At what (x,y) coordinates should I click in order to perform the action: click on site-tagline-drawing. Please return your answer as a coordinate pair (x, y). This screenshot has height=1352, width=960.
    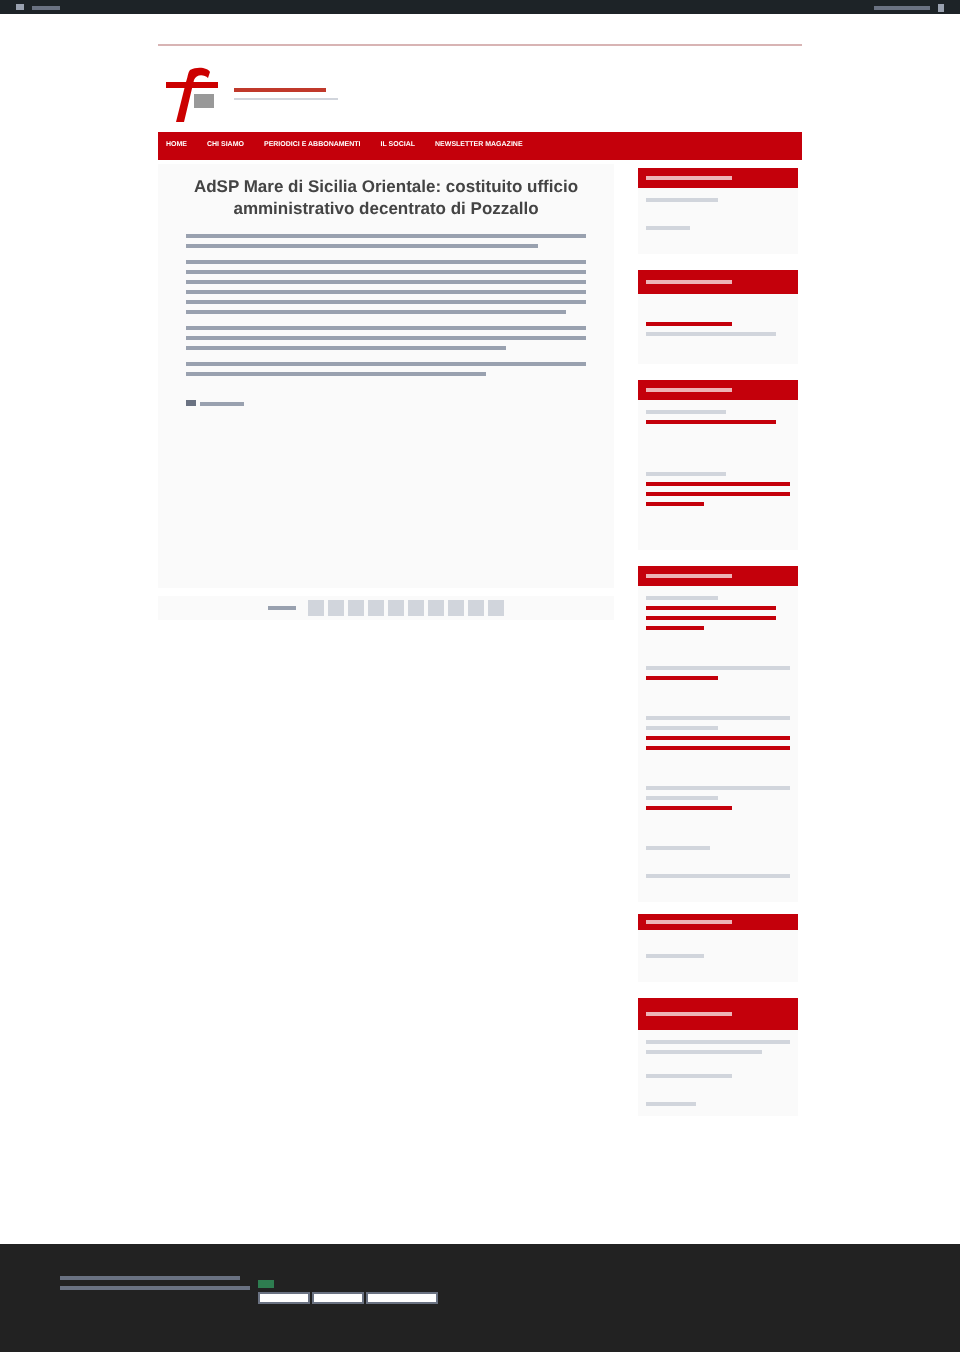
    Looking at the image, I should click on (286, 99).